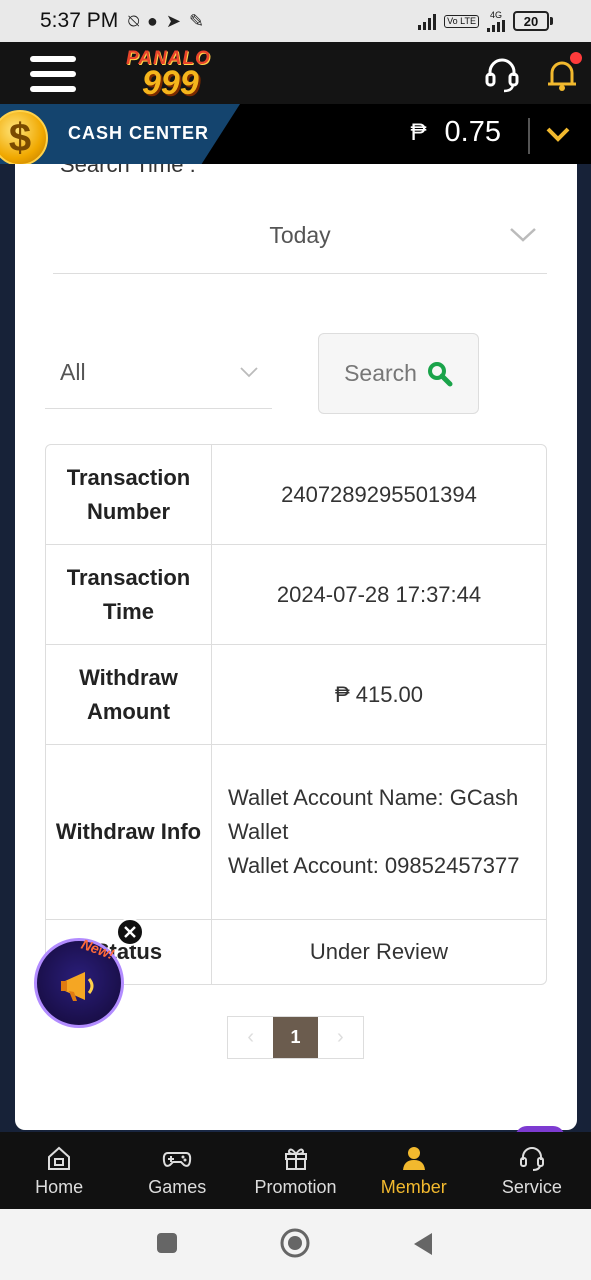 The width and height of the screenshot is (591, 1280). Describe the element at coordinates (340, 1037) in the screenshot. I see `next-page-button: ›` at that location.